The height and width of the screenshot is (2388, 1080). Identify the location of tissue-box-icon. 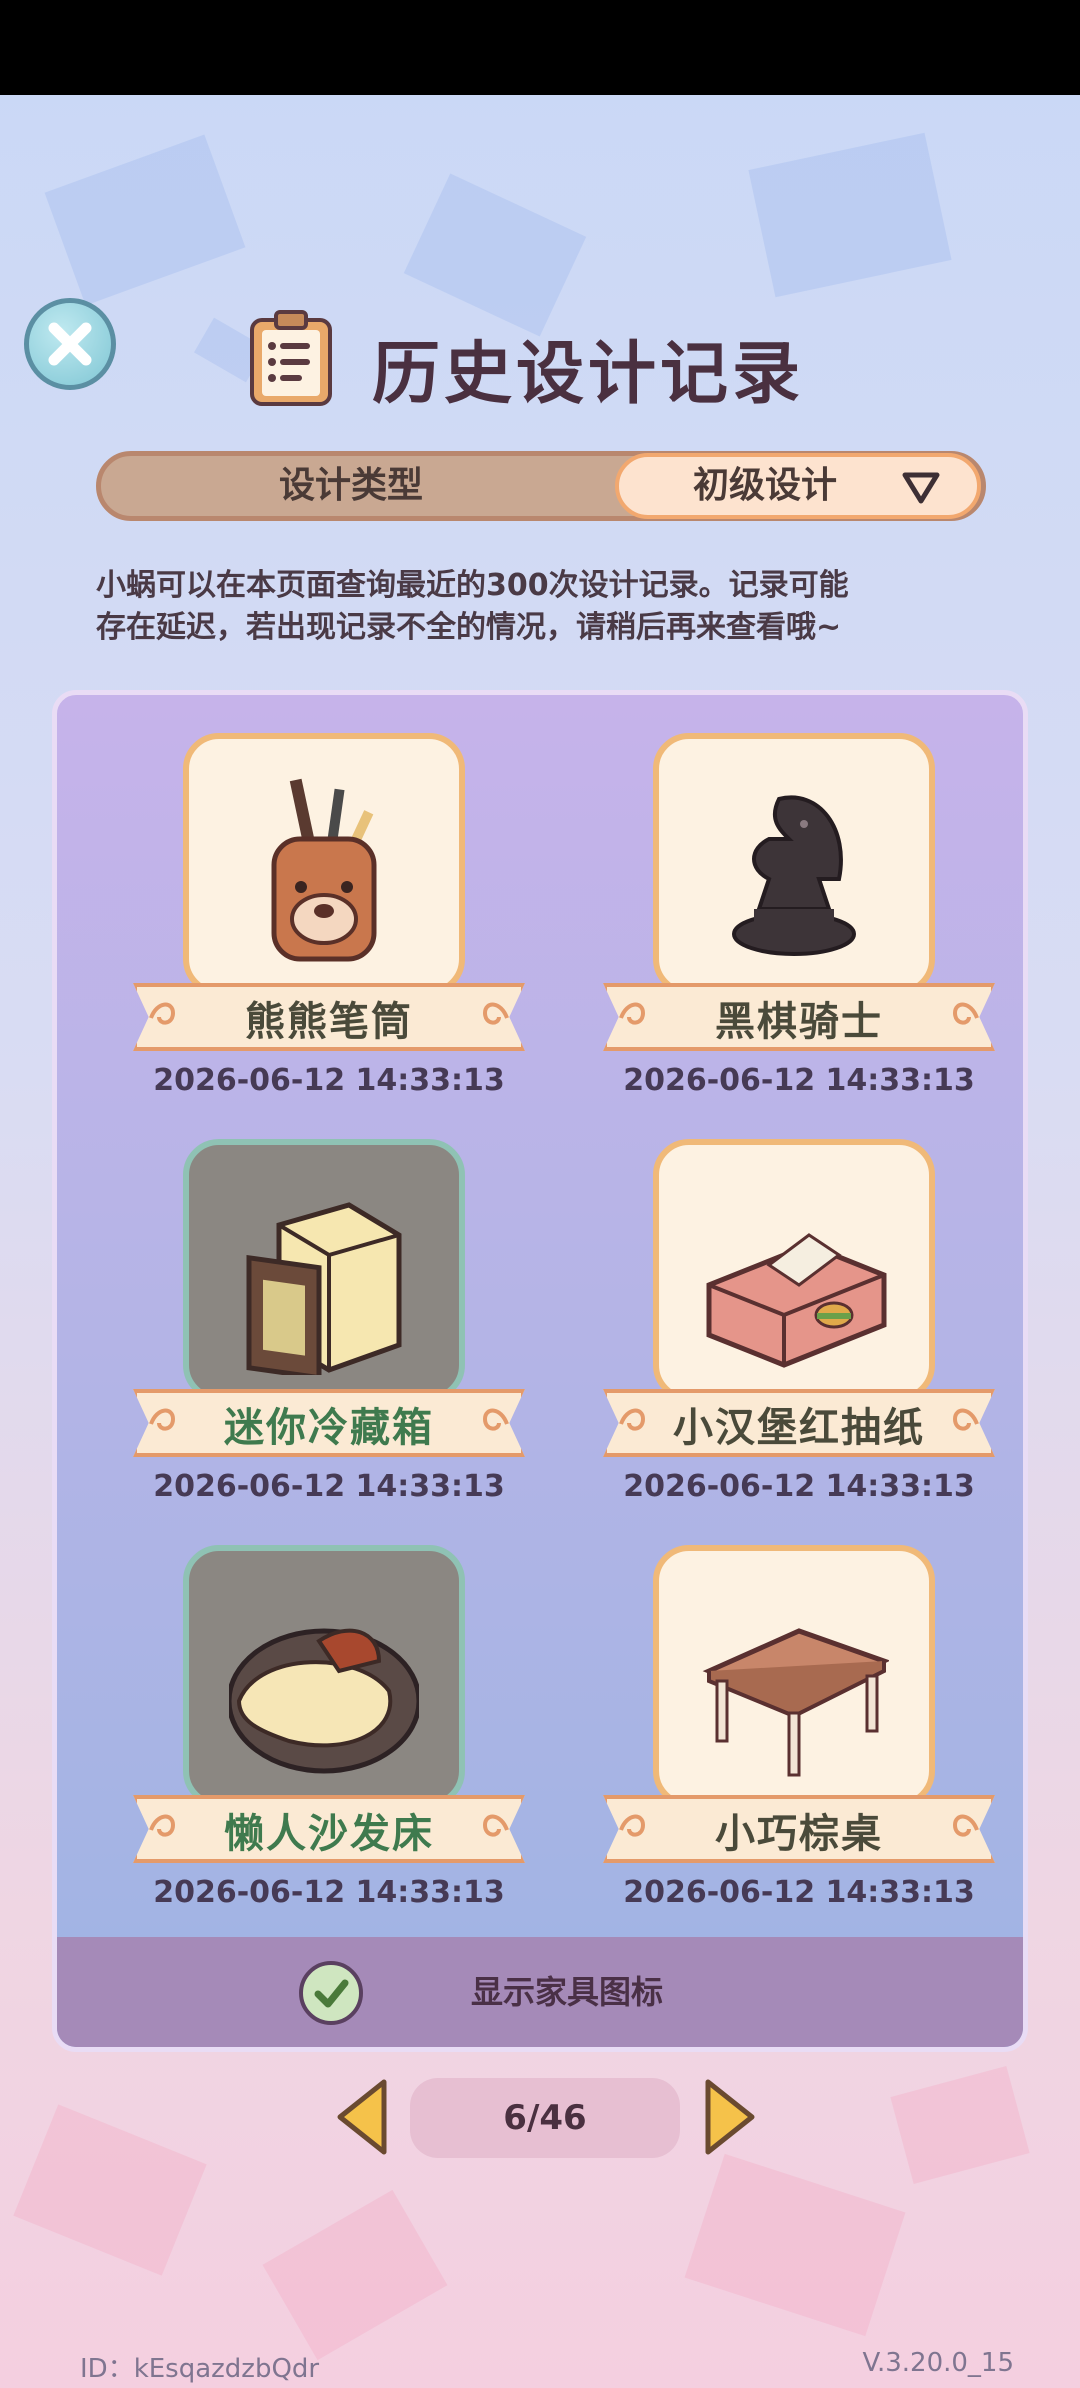
(796, 1300).